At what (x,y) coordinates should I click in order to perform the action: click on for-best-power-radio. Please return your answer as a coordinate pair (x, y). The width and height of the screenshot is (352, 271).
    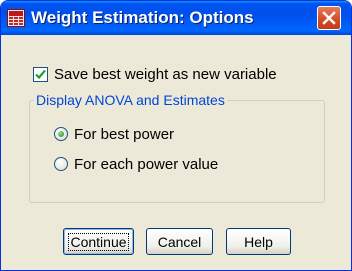
    Looking at the image, I should click on (61, 134).